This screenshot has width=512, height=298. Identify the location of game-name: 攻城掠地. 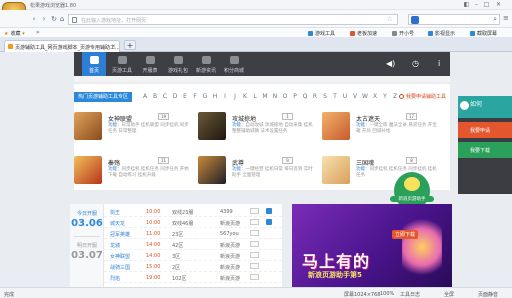
(244, 118).